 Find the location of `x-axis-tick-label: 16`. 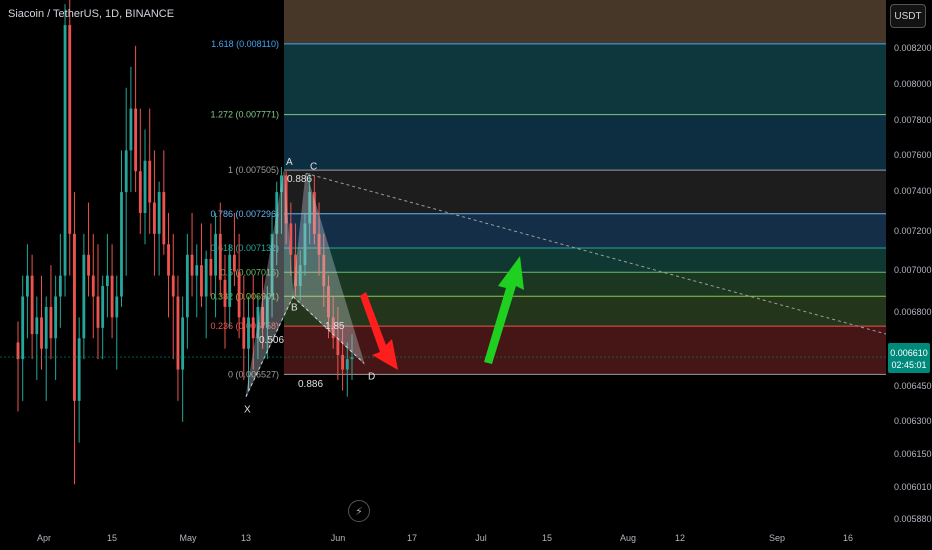

x-axis-tick-label: 16 is located at coordinates (848, 538).